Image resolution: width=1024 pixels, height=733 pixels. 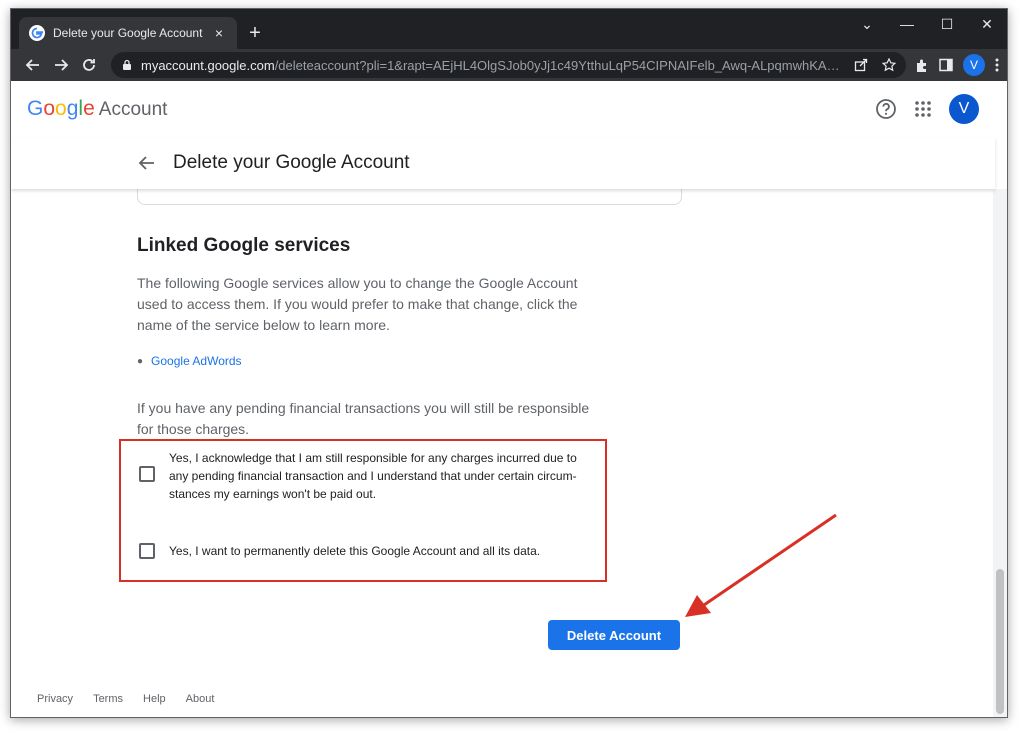 I want to click on list-item: ● Google AdWords, so click(x=372, y=361).